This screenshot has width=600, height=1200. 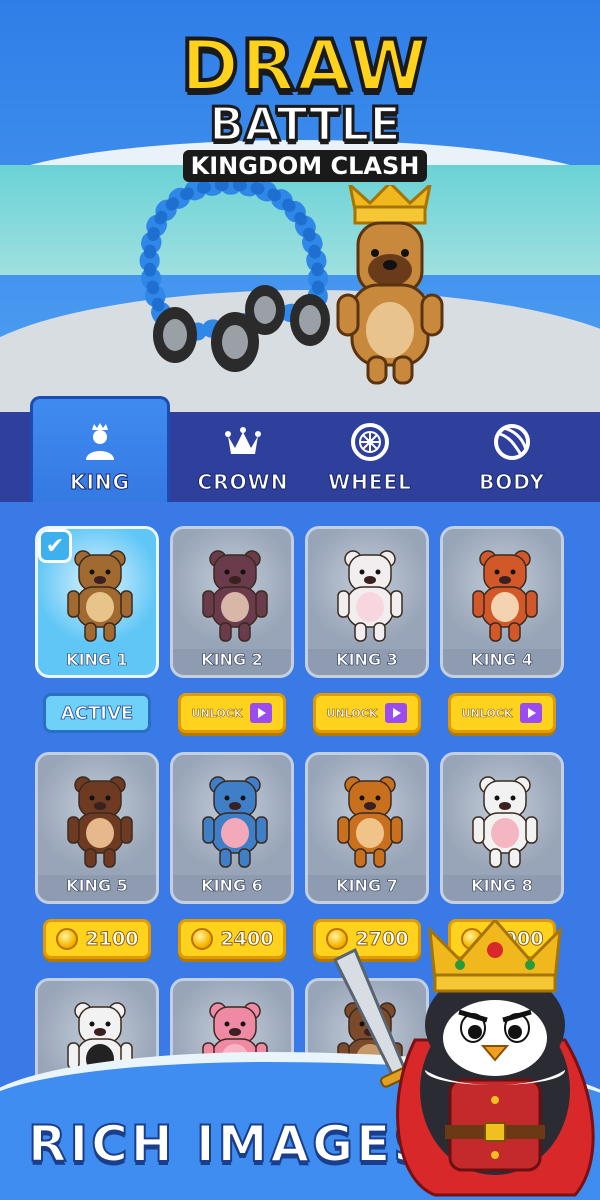 I want to click on card-label: KING 4, so click(x=502, y=660).